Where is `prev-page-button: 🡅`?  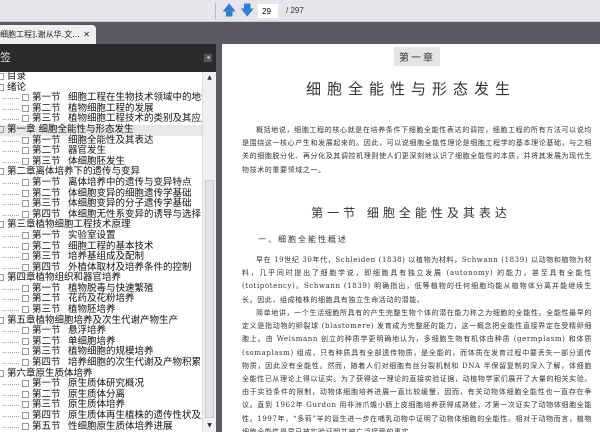
prev-page-button: 🡅 is located at coordinates (229, 11).